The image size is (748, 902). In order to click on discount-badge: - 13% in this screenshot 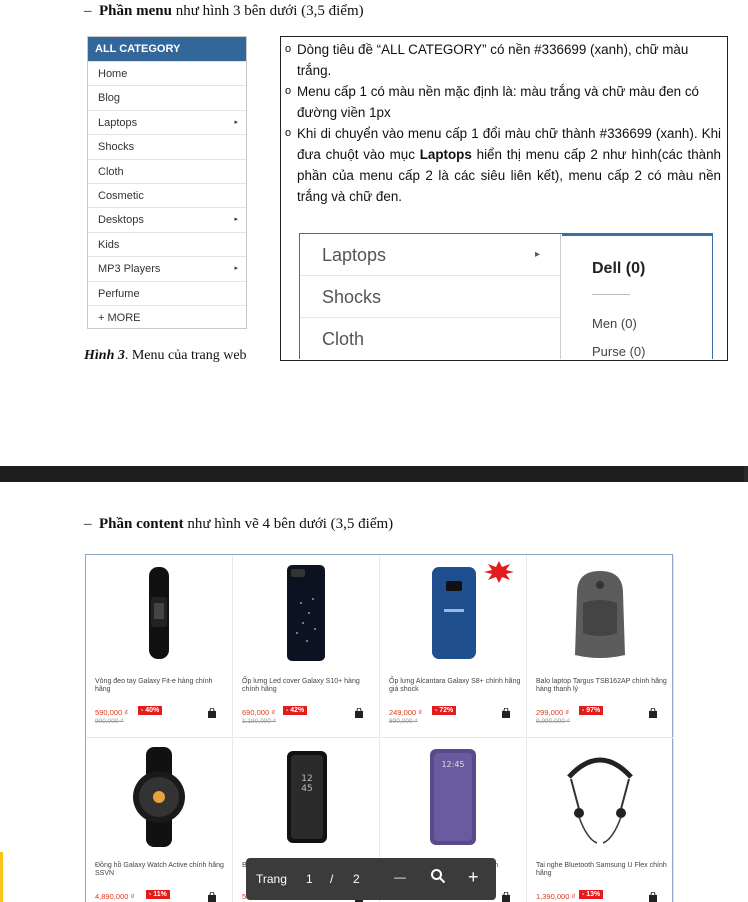, I will do `click(591, 894)`.